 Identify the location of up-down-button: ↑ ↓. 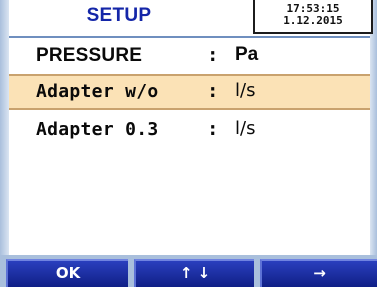
(194, 273).